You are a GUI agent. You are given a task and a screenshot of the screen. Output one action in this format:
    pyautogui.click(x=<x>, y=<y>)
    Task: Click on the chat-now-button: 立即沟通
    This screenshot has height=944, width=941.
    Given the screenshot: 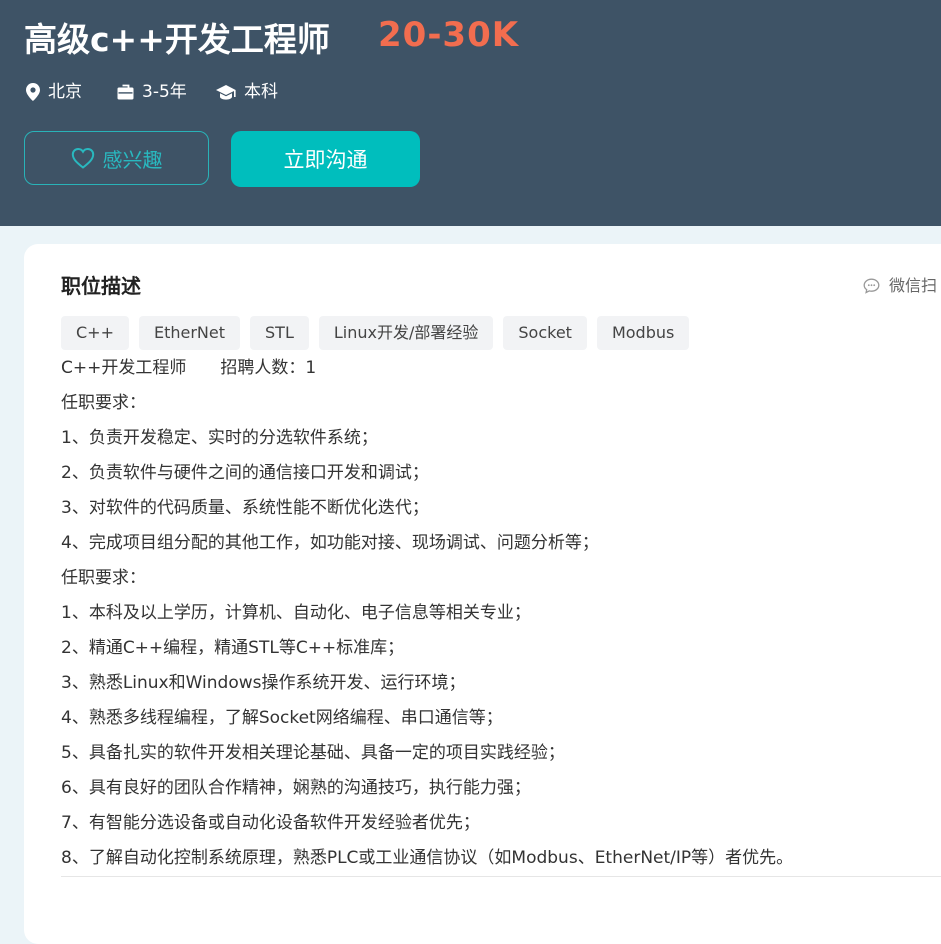 What is the action you would take?
    pyautogui.click(x=325, y=159)
    